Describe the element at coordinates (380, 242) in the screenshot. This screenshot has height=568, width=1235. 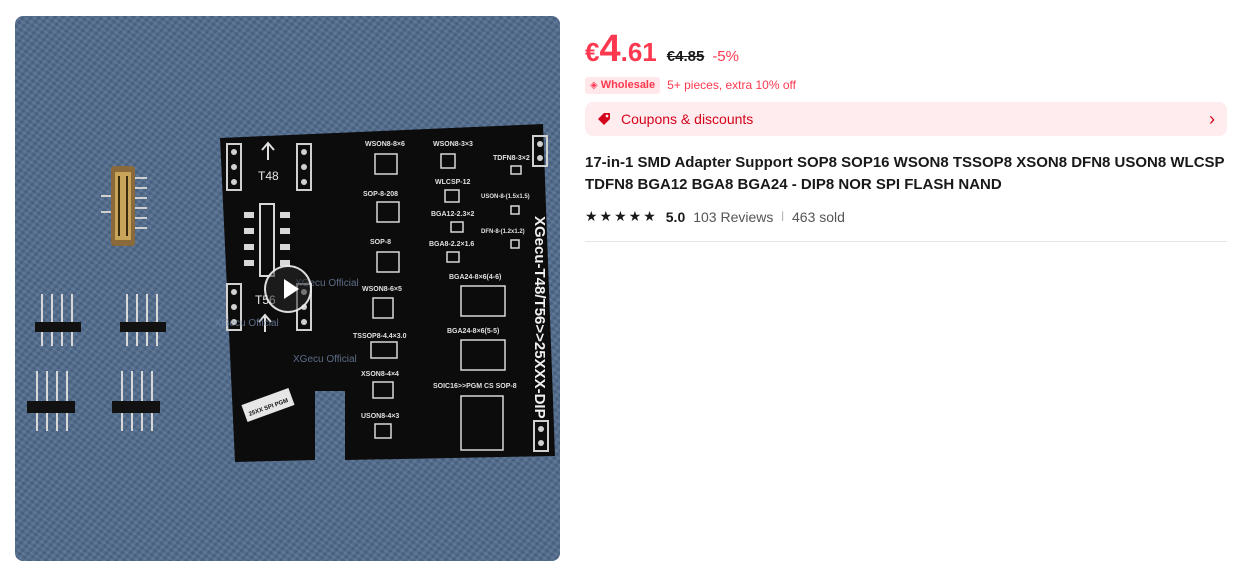
I see `svg-text: SOP-8` at that location.